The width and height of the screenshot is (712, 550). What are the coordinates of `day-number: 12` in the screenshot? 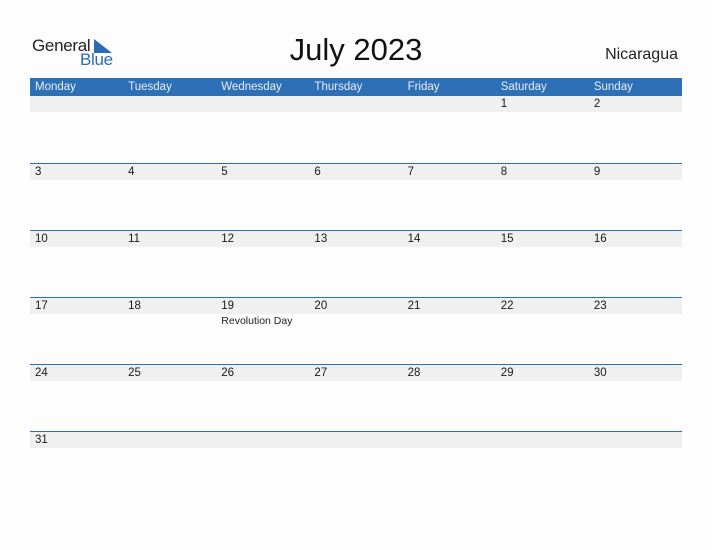 It's located at (228, 239).